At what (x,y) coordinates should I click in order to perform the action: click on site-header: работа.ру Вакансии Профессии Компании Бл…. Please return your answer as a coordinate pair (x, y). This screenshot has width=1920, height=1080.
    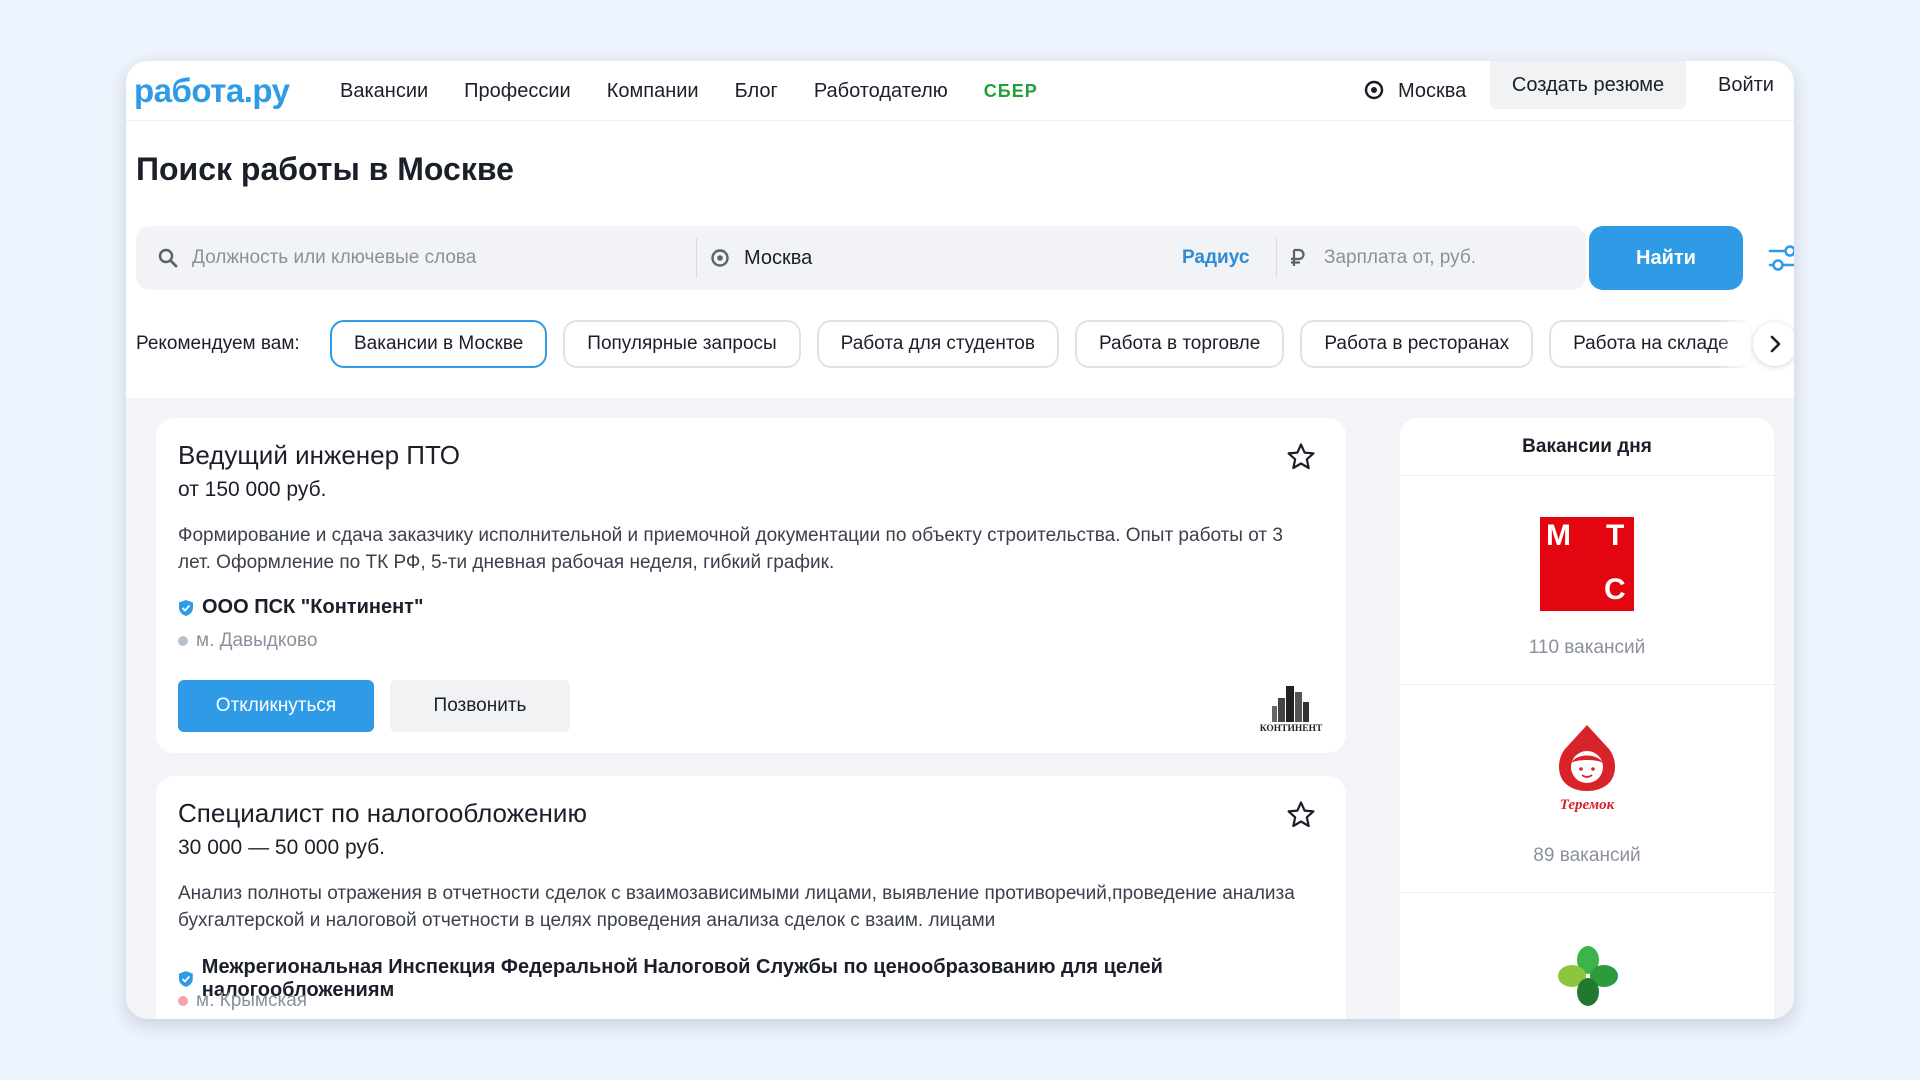
    Looking at the image, I should click on (960, 91).